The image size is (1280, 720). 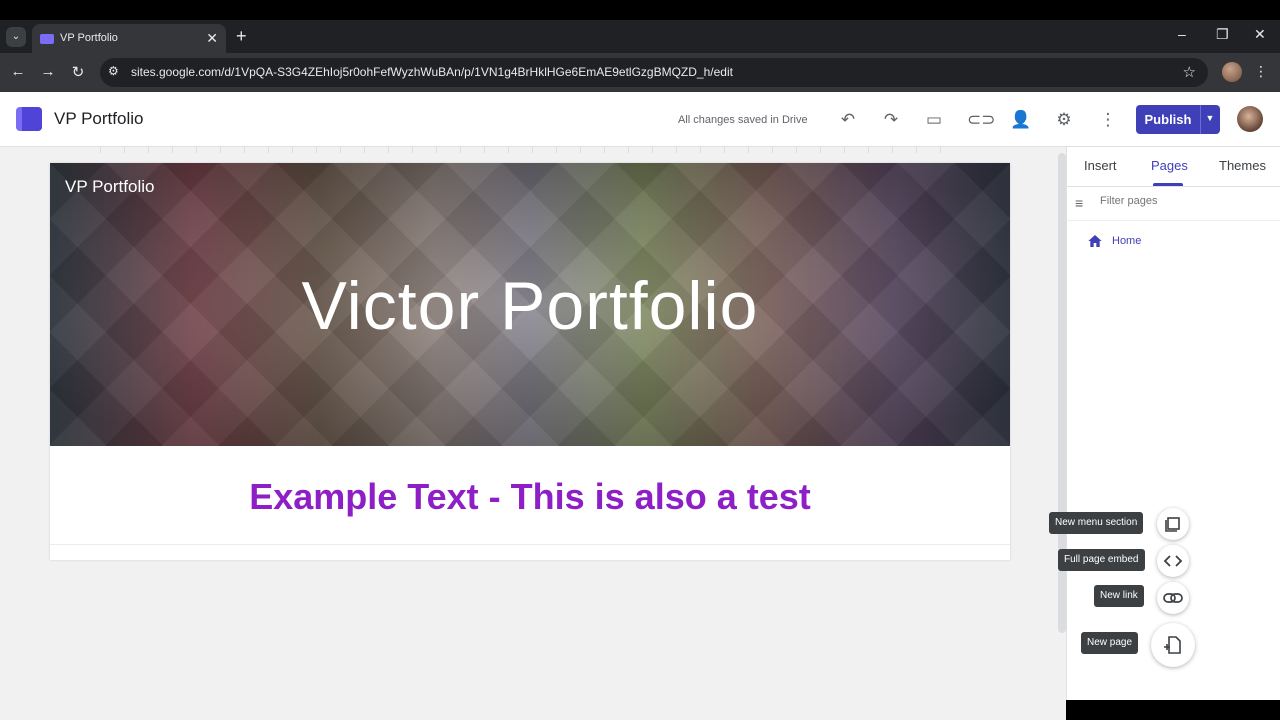 What do you see at coordinates (1260, 34) in the screenshot?
I see `close-window-icon: ✕` at bounding box center [1260, 34].